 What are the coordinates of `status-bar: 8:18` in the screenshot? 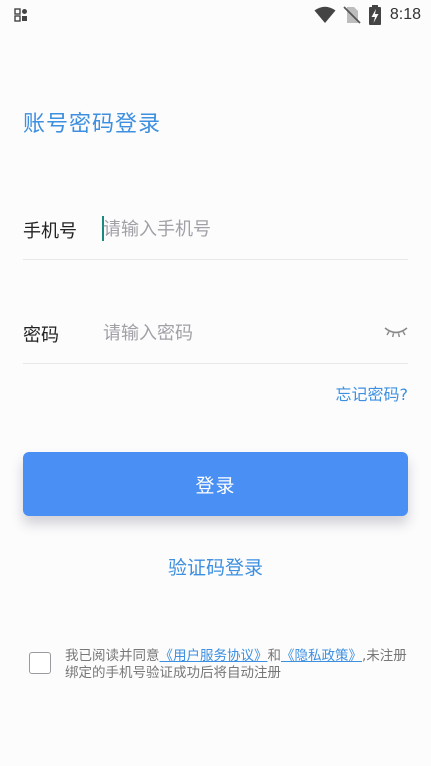 It's located at (215, 15).